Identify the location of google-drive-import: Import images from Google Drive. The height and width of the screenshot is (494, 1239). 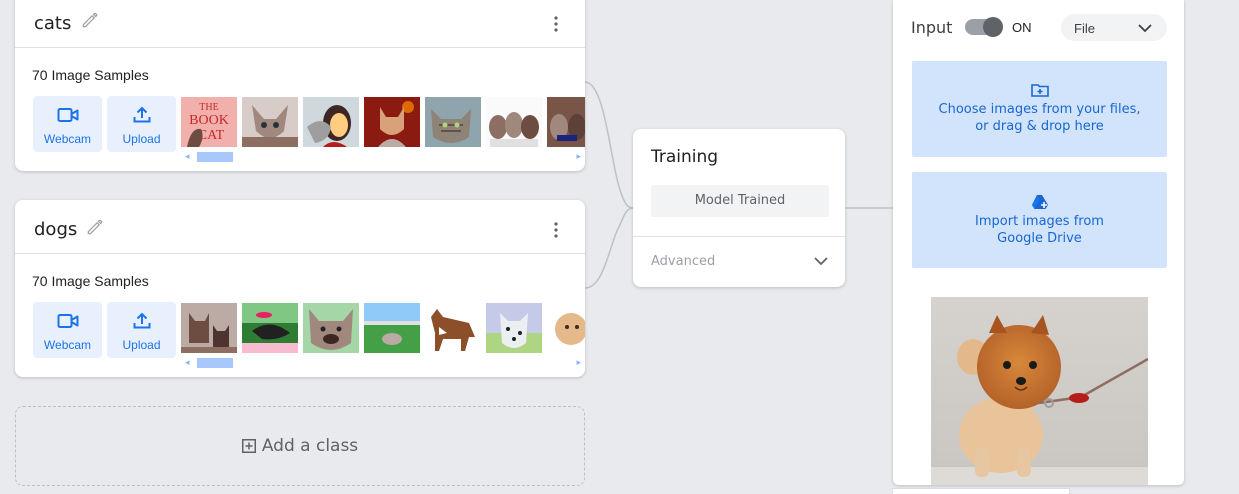
(1039, 220).